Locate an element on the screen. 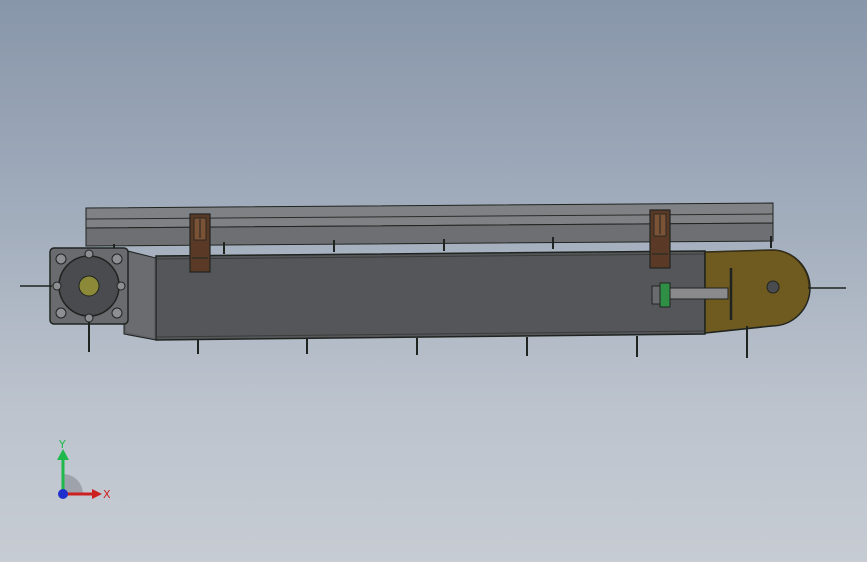  drive-transition-block is located at coordinates (140, 295).